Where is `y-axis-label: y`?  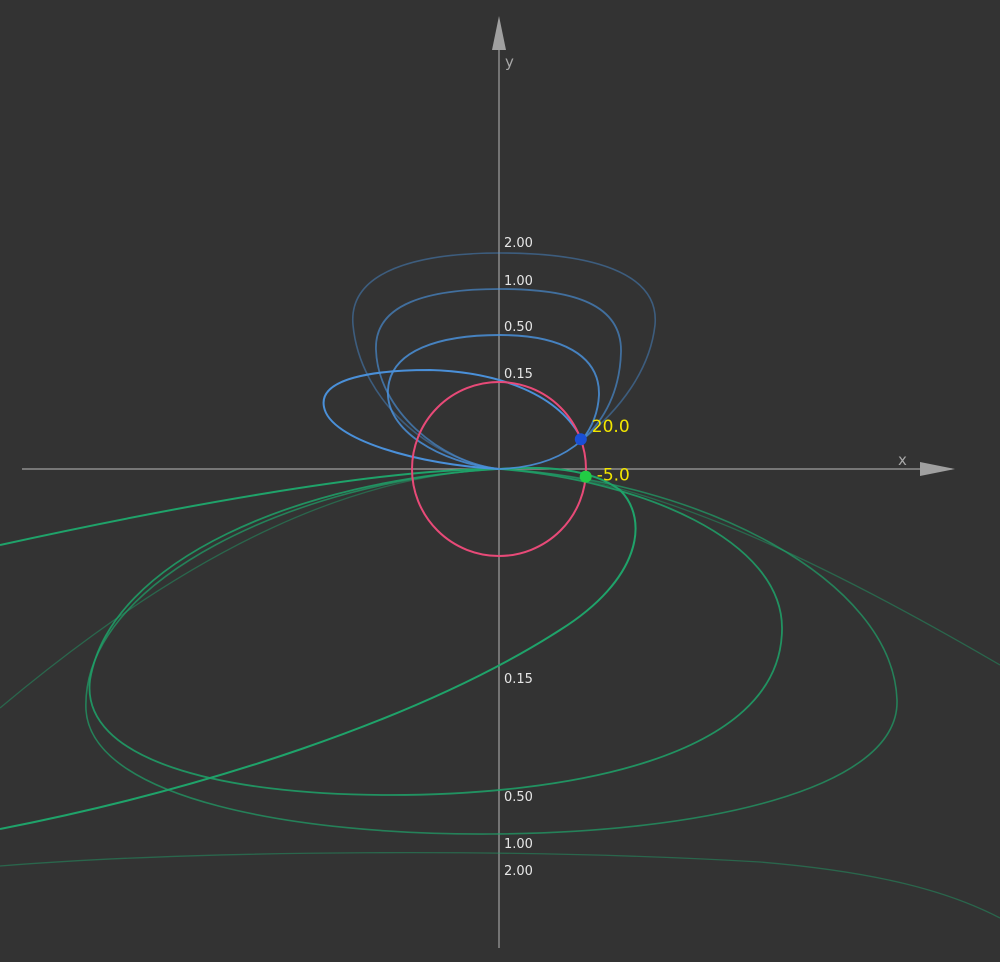 y-axis-label: y is located at coordinates (509, 62).